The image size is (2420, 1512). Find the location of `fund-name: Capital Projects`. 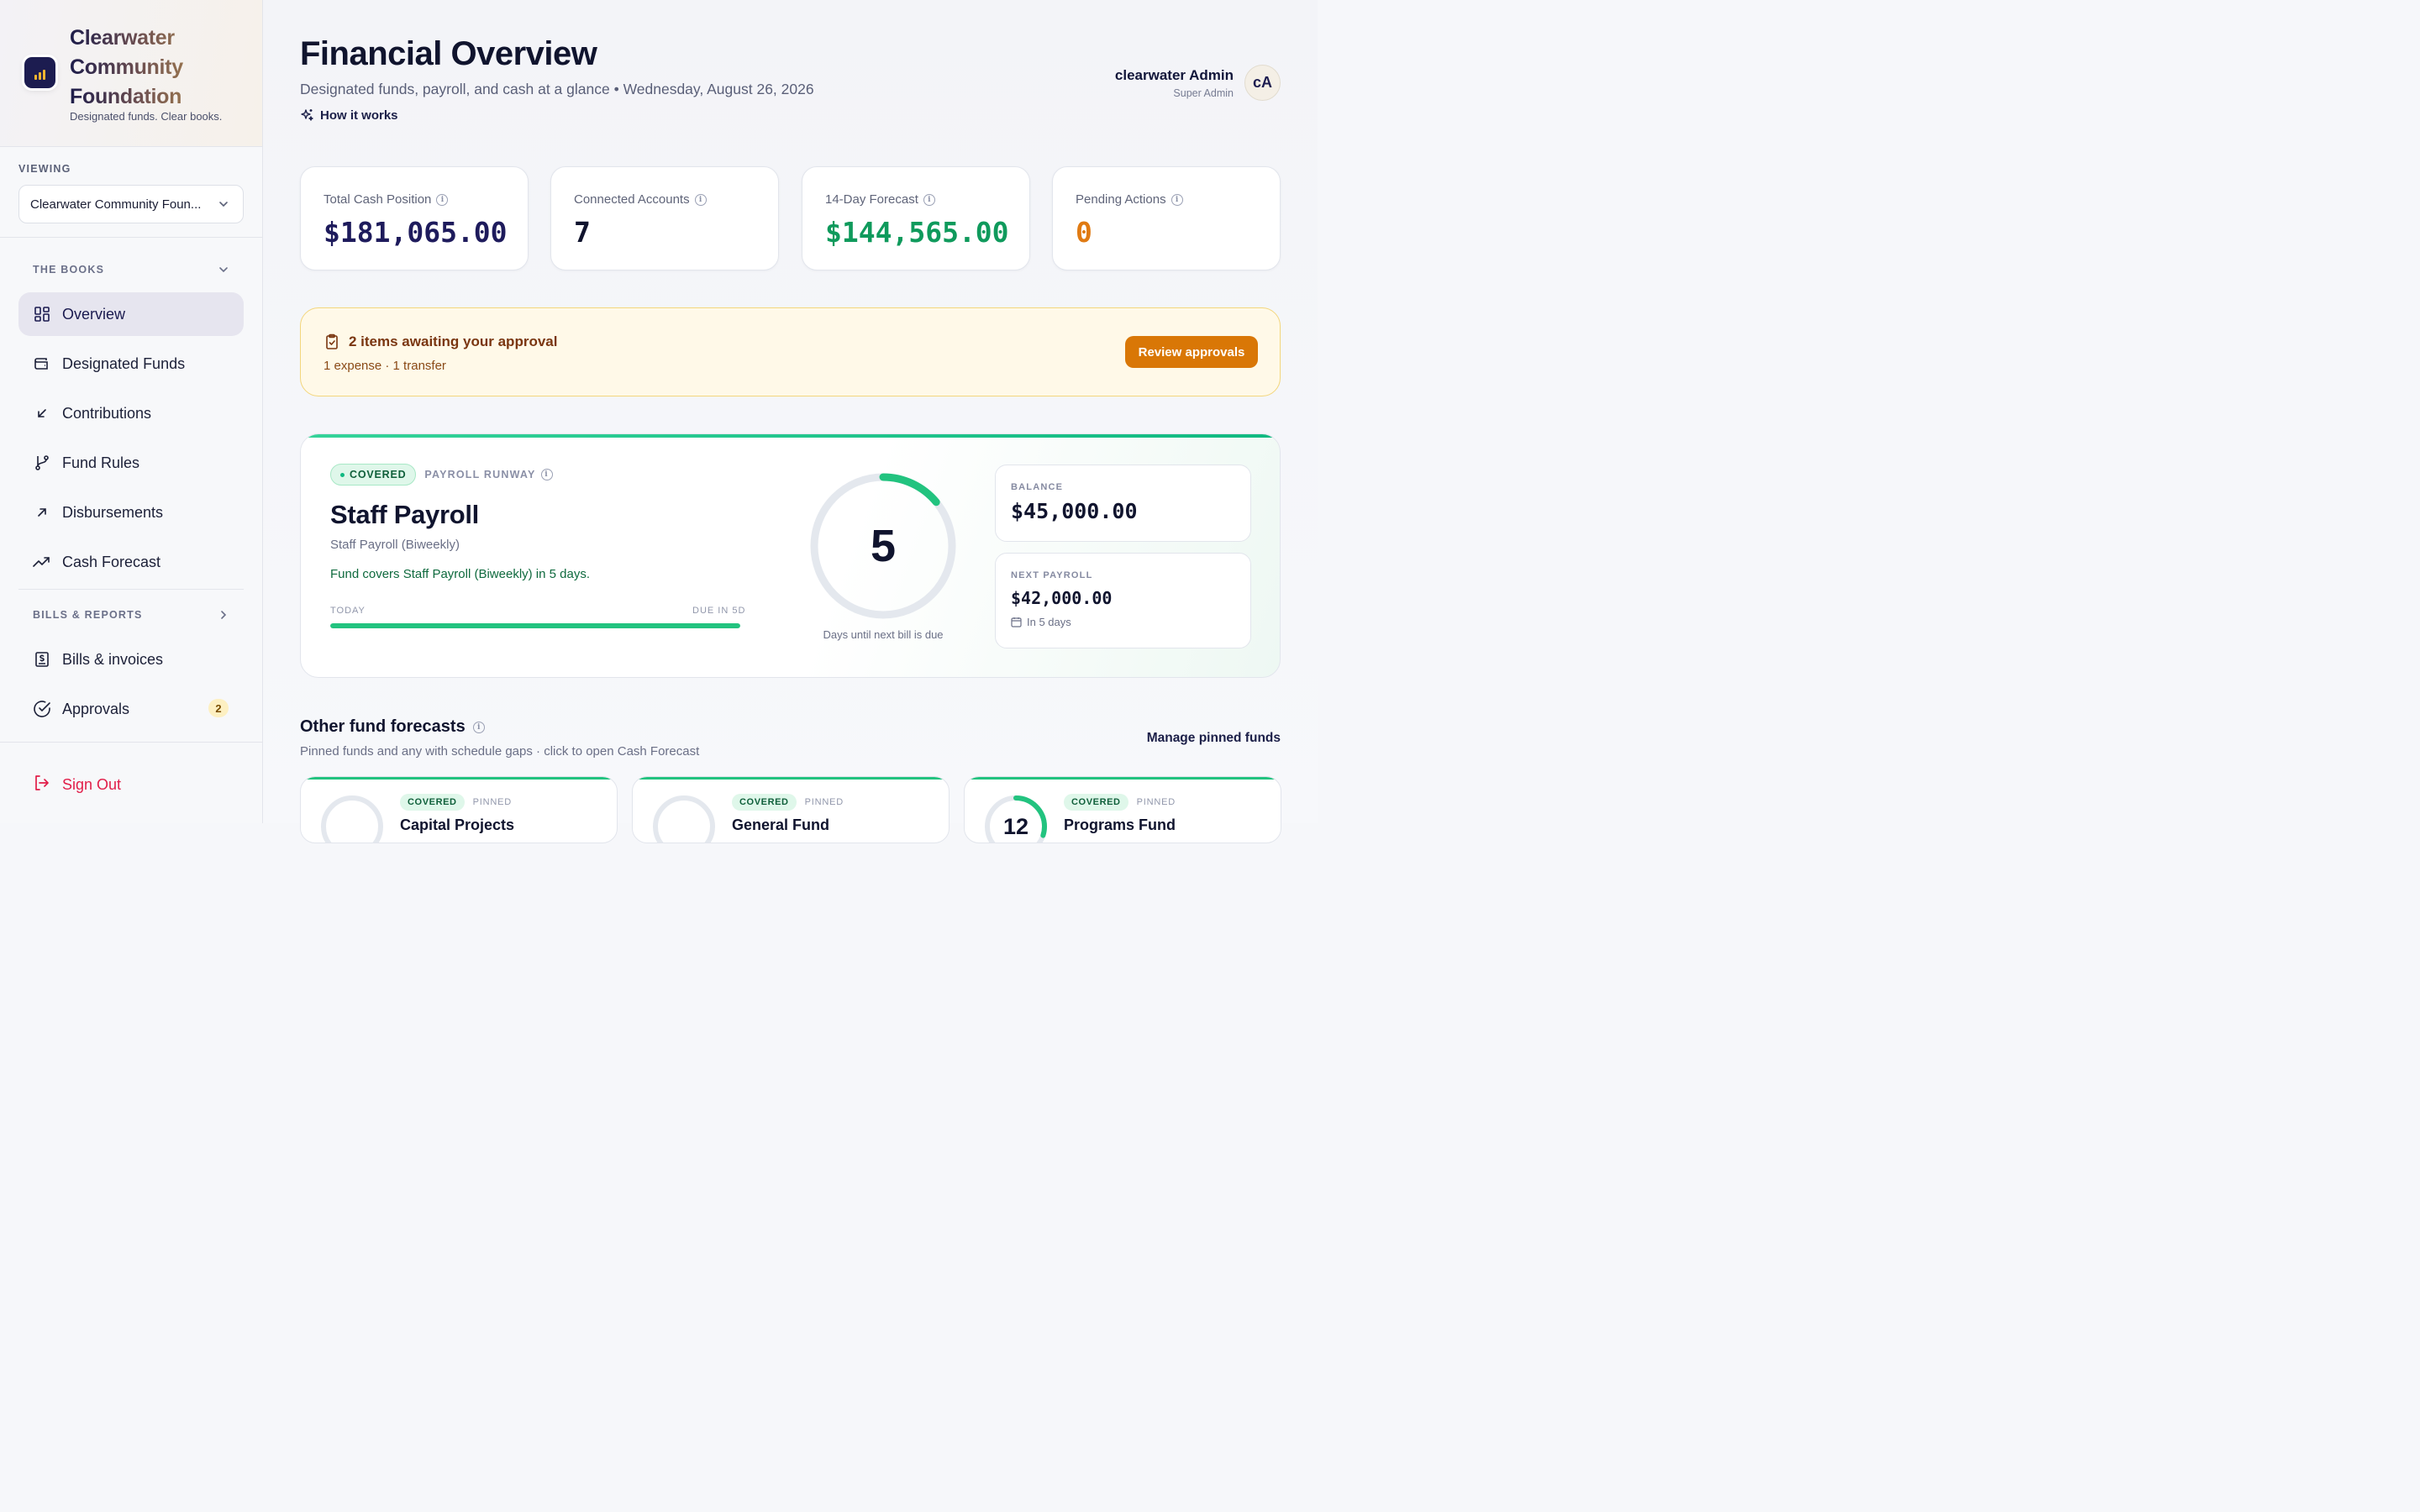

fund-name: Capital Projects is located at coordinates (457, 824).